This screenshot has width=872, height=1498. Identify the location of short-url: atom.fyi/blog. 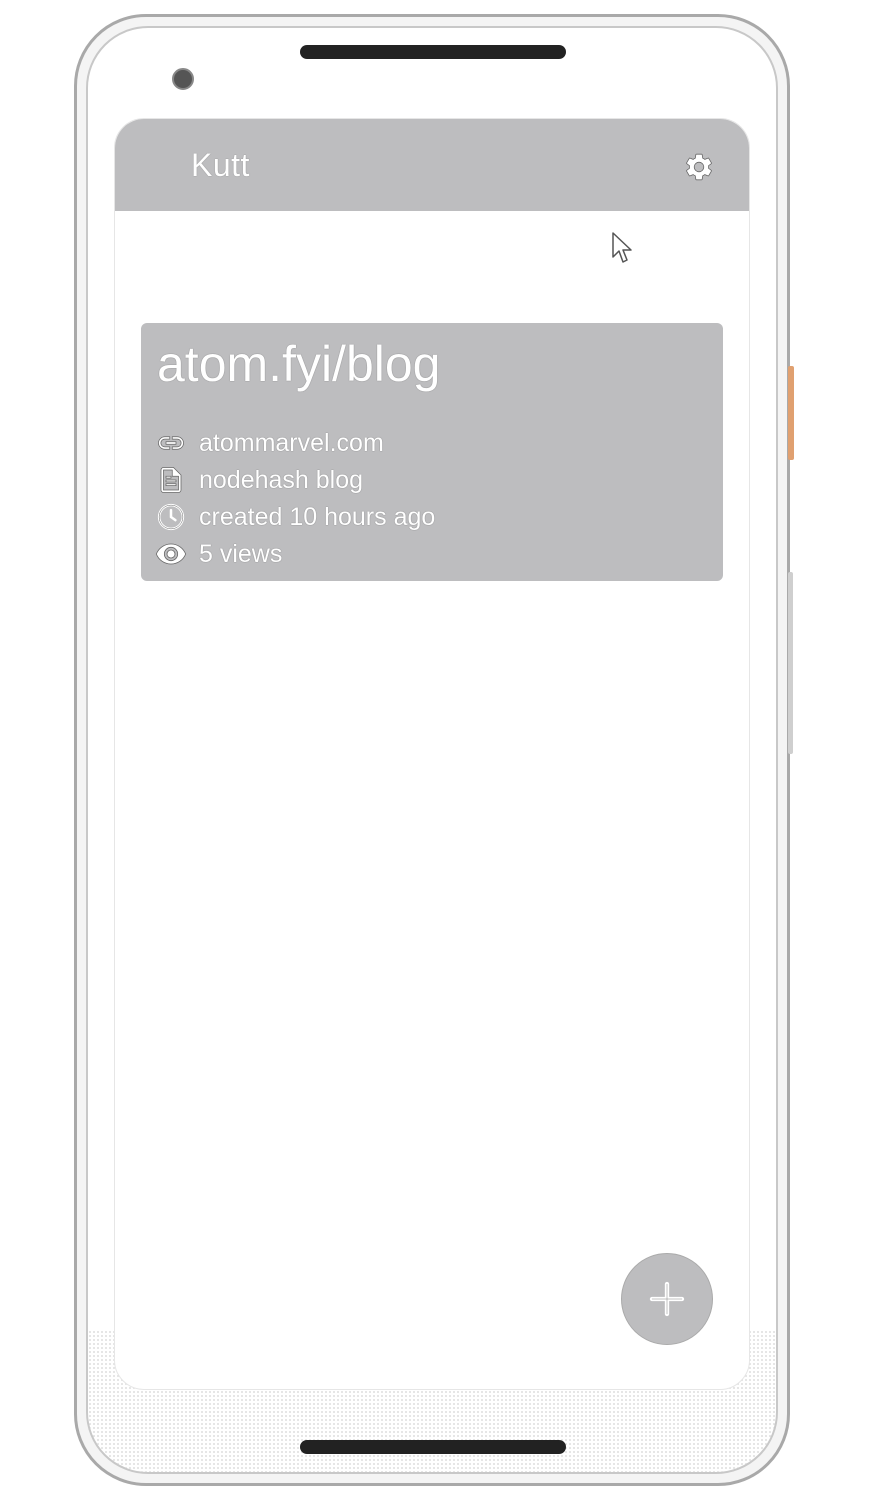
(299, 364).